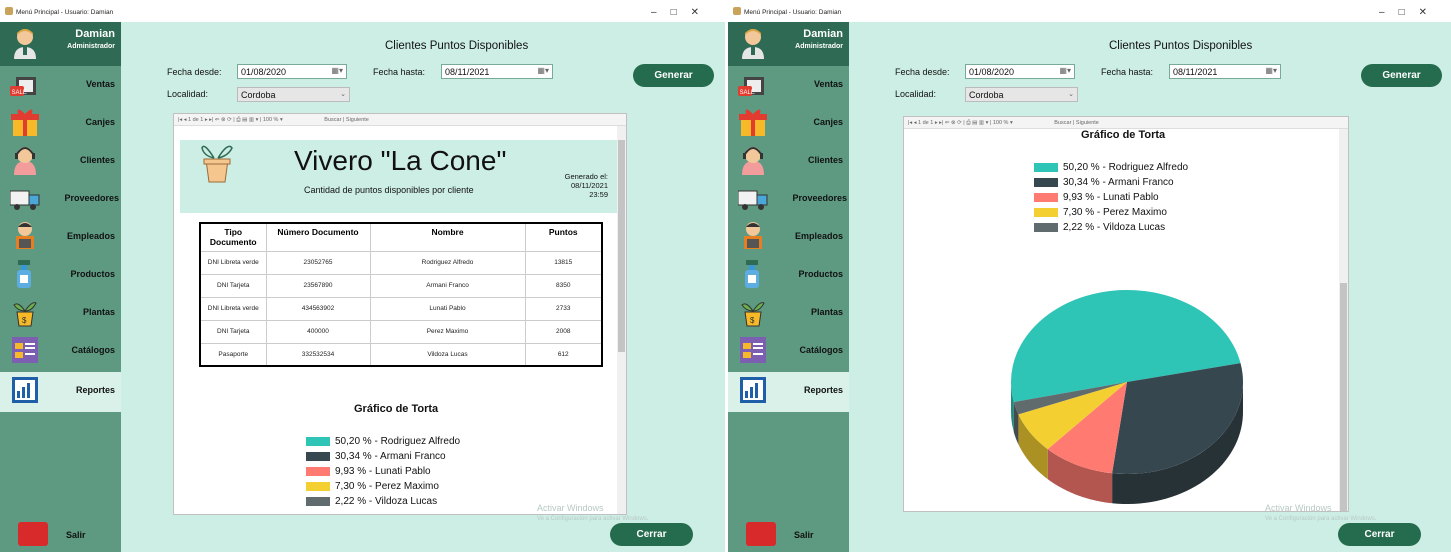 This screenshot has width=1451, height=552. I want to click on fecha-hasta-label: Fecha hasta:, so click(399, 72).